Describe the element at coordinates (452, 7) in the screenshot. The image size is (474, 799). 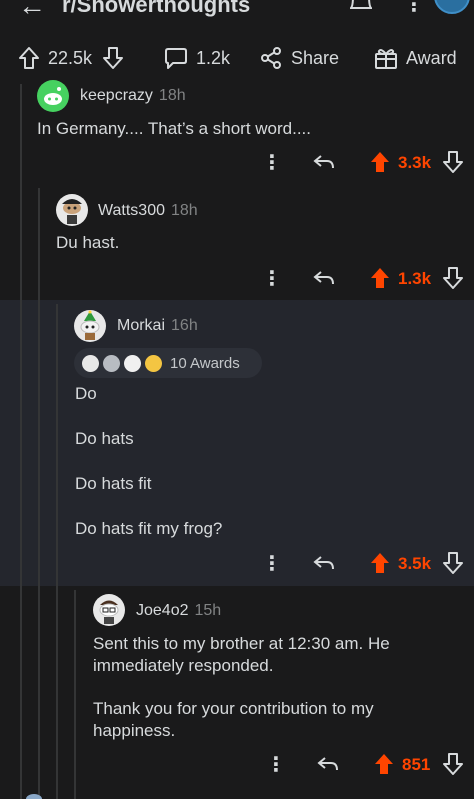
I see `user-avatar` at that location.